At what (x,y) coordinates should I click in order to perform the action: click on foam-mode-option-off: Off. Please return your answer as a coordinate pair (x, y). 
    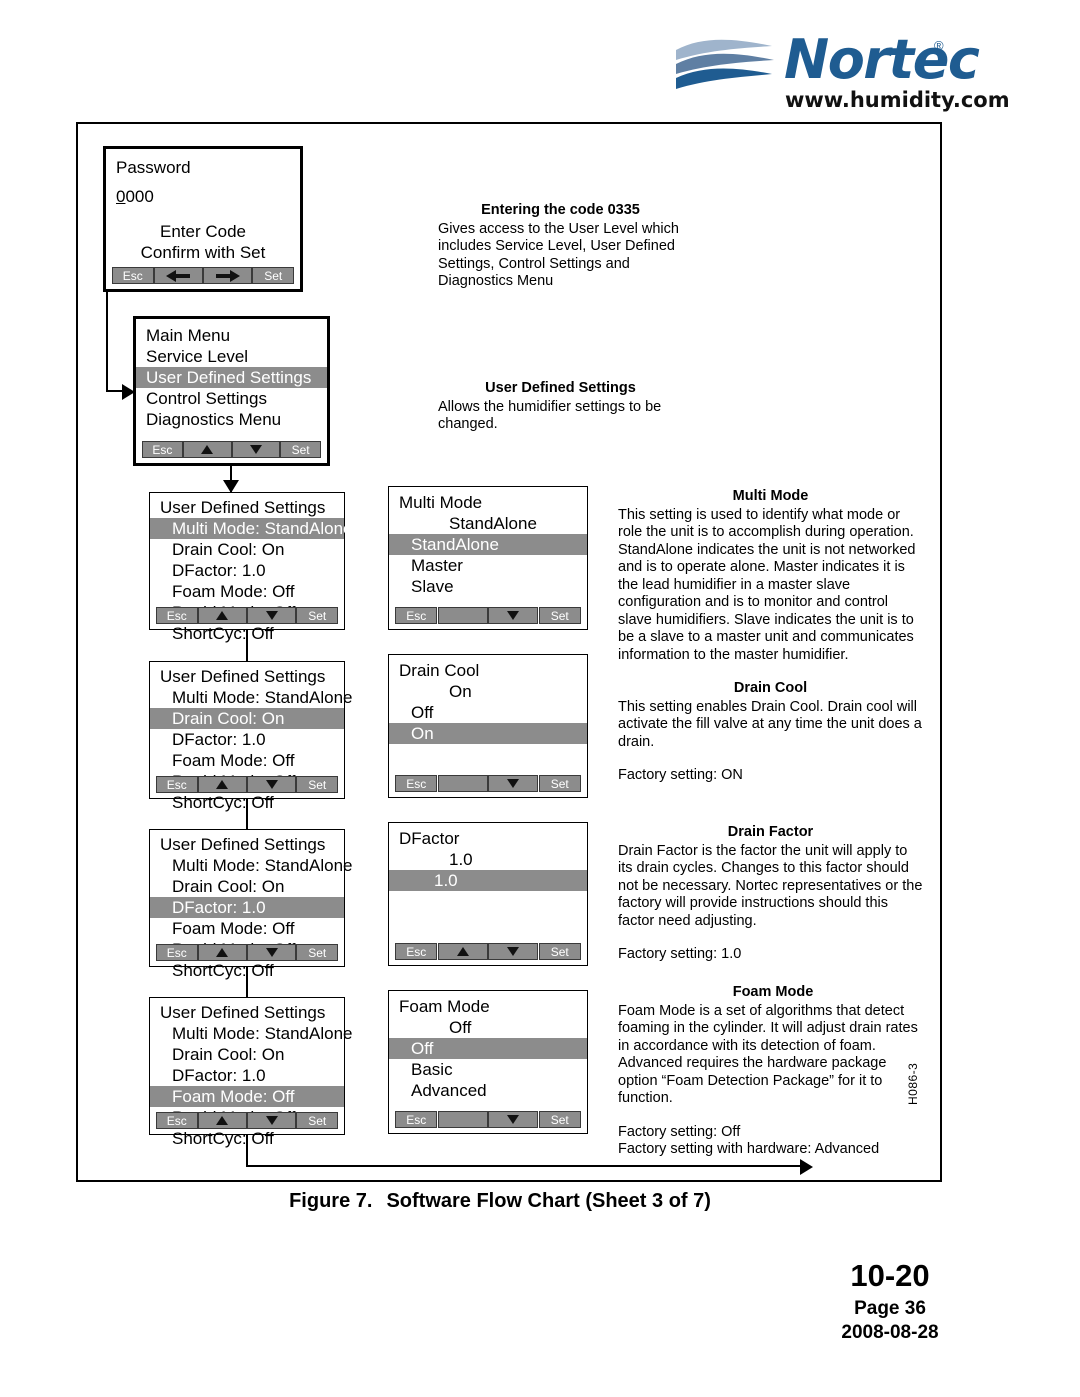
    Looking at the image, I should click on (488, 1048).